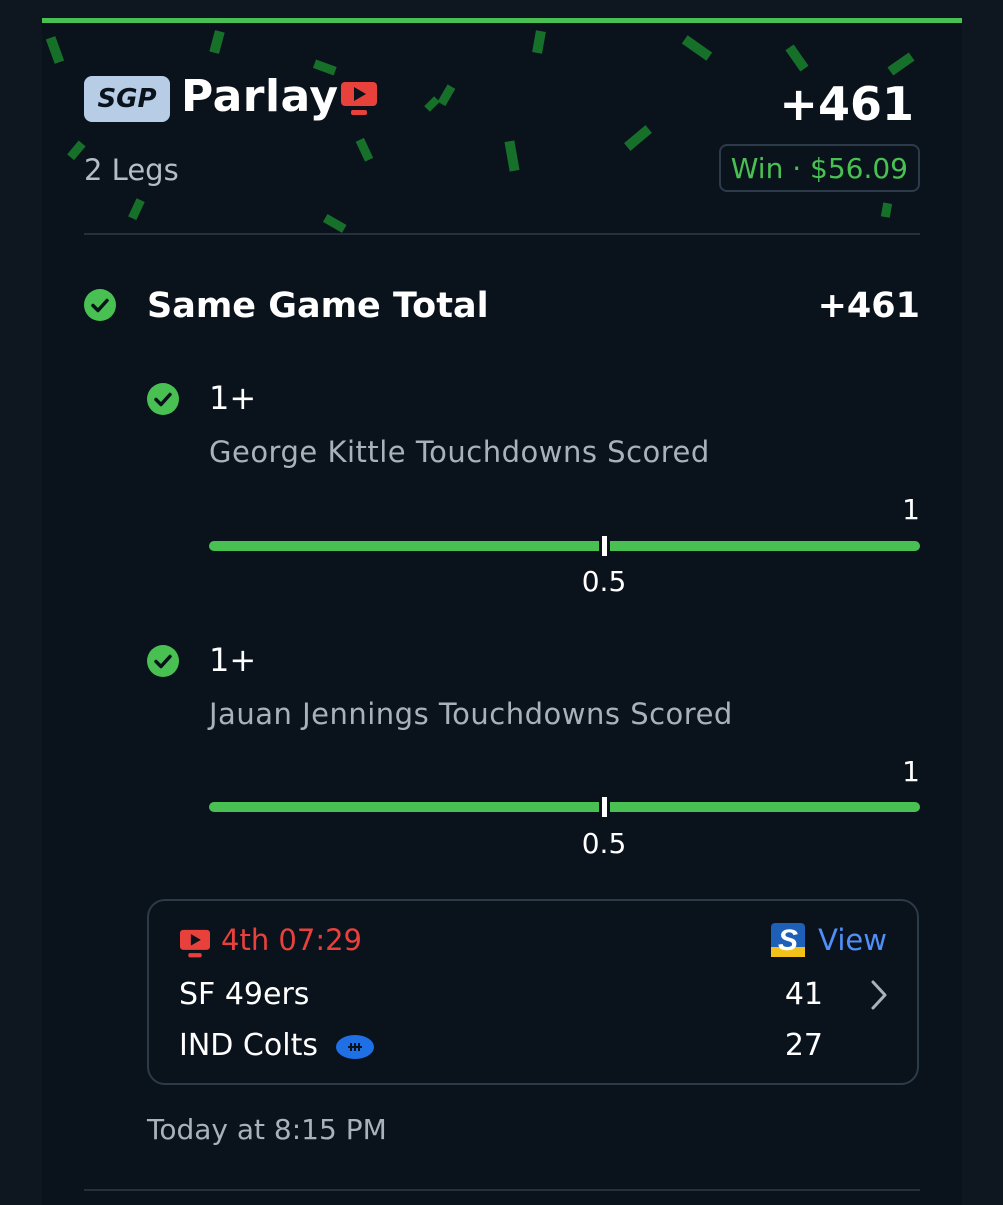 The height and width of the screenshot is (1205, 1003). I want to click on sportsbook-logo-icon: S, so click(788, 940).